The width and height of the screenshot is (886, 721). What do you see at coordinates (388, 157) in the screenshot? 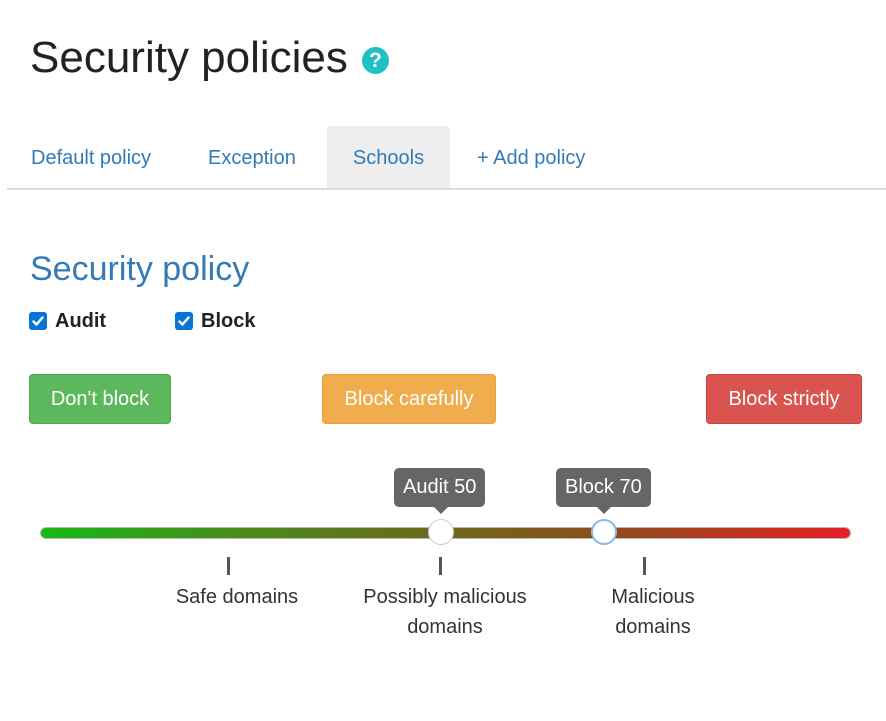
I see `tab-schools: Schools` at bounding box center [388, 157].